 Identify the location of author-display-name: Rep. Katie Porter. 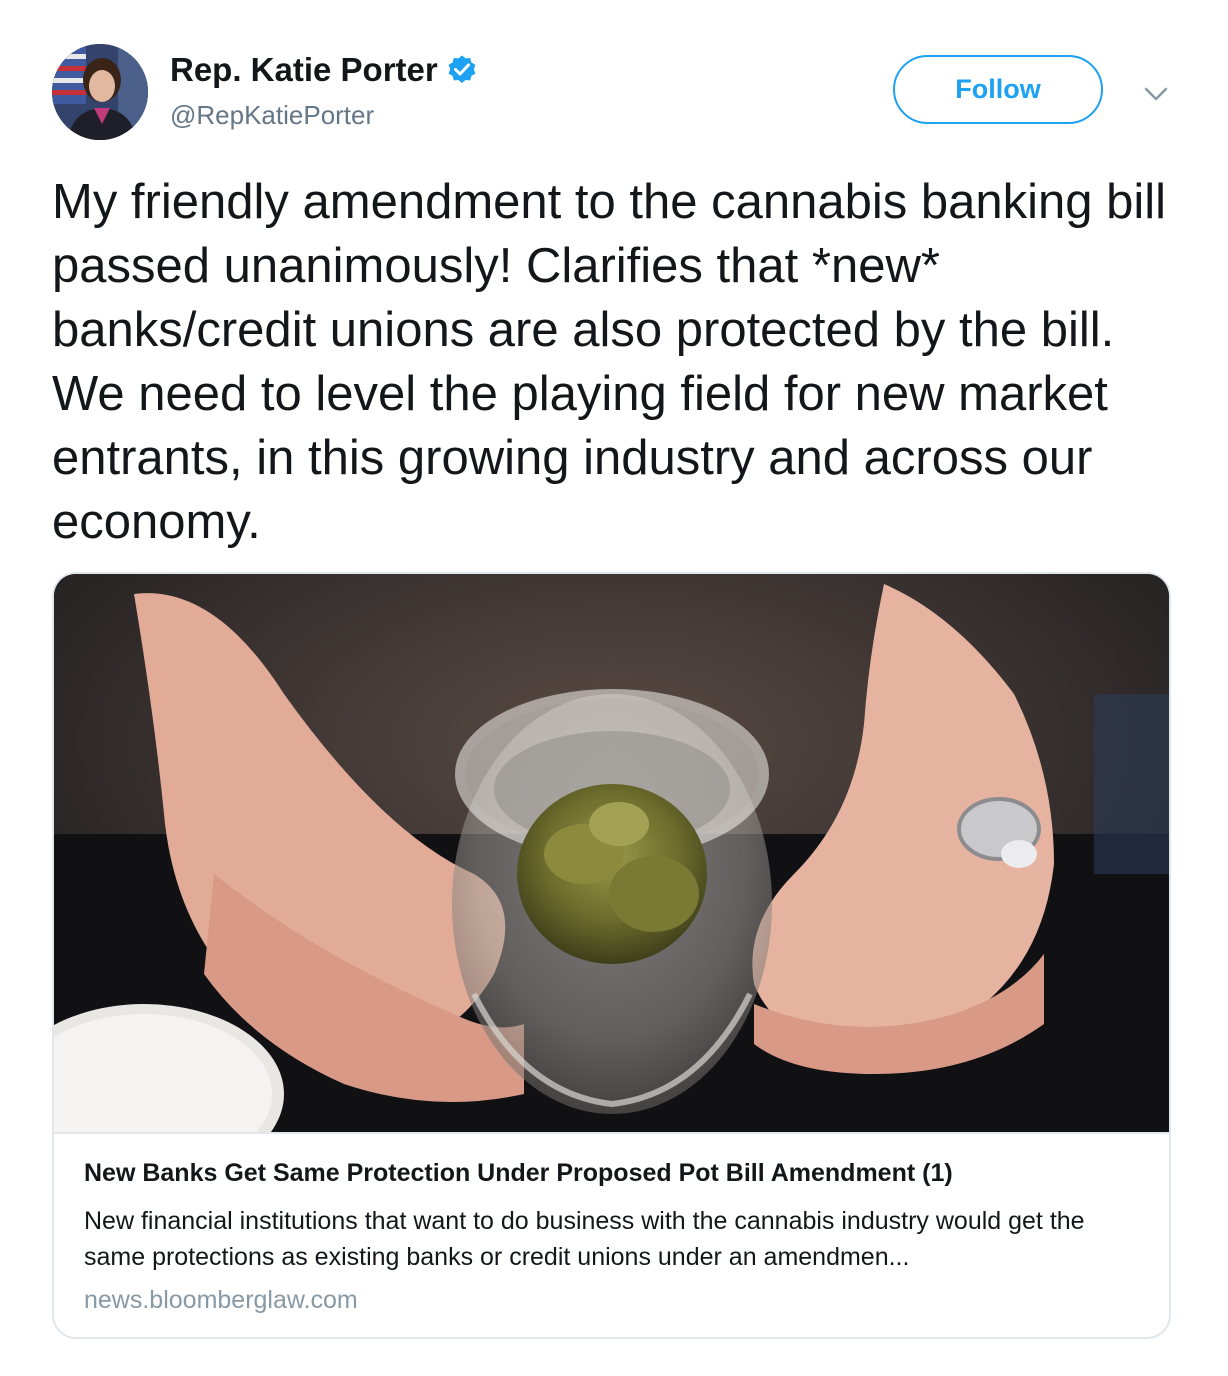
(304, 70).